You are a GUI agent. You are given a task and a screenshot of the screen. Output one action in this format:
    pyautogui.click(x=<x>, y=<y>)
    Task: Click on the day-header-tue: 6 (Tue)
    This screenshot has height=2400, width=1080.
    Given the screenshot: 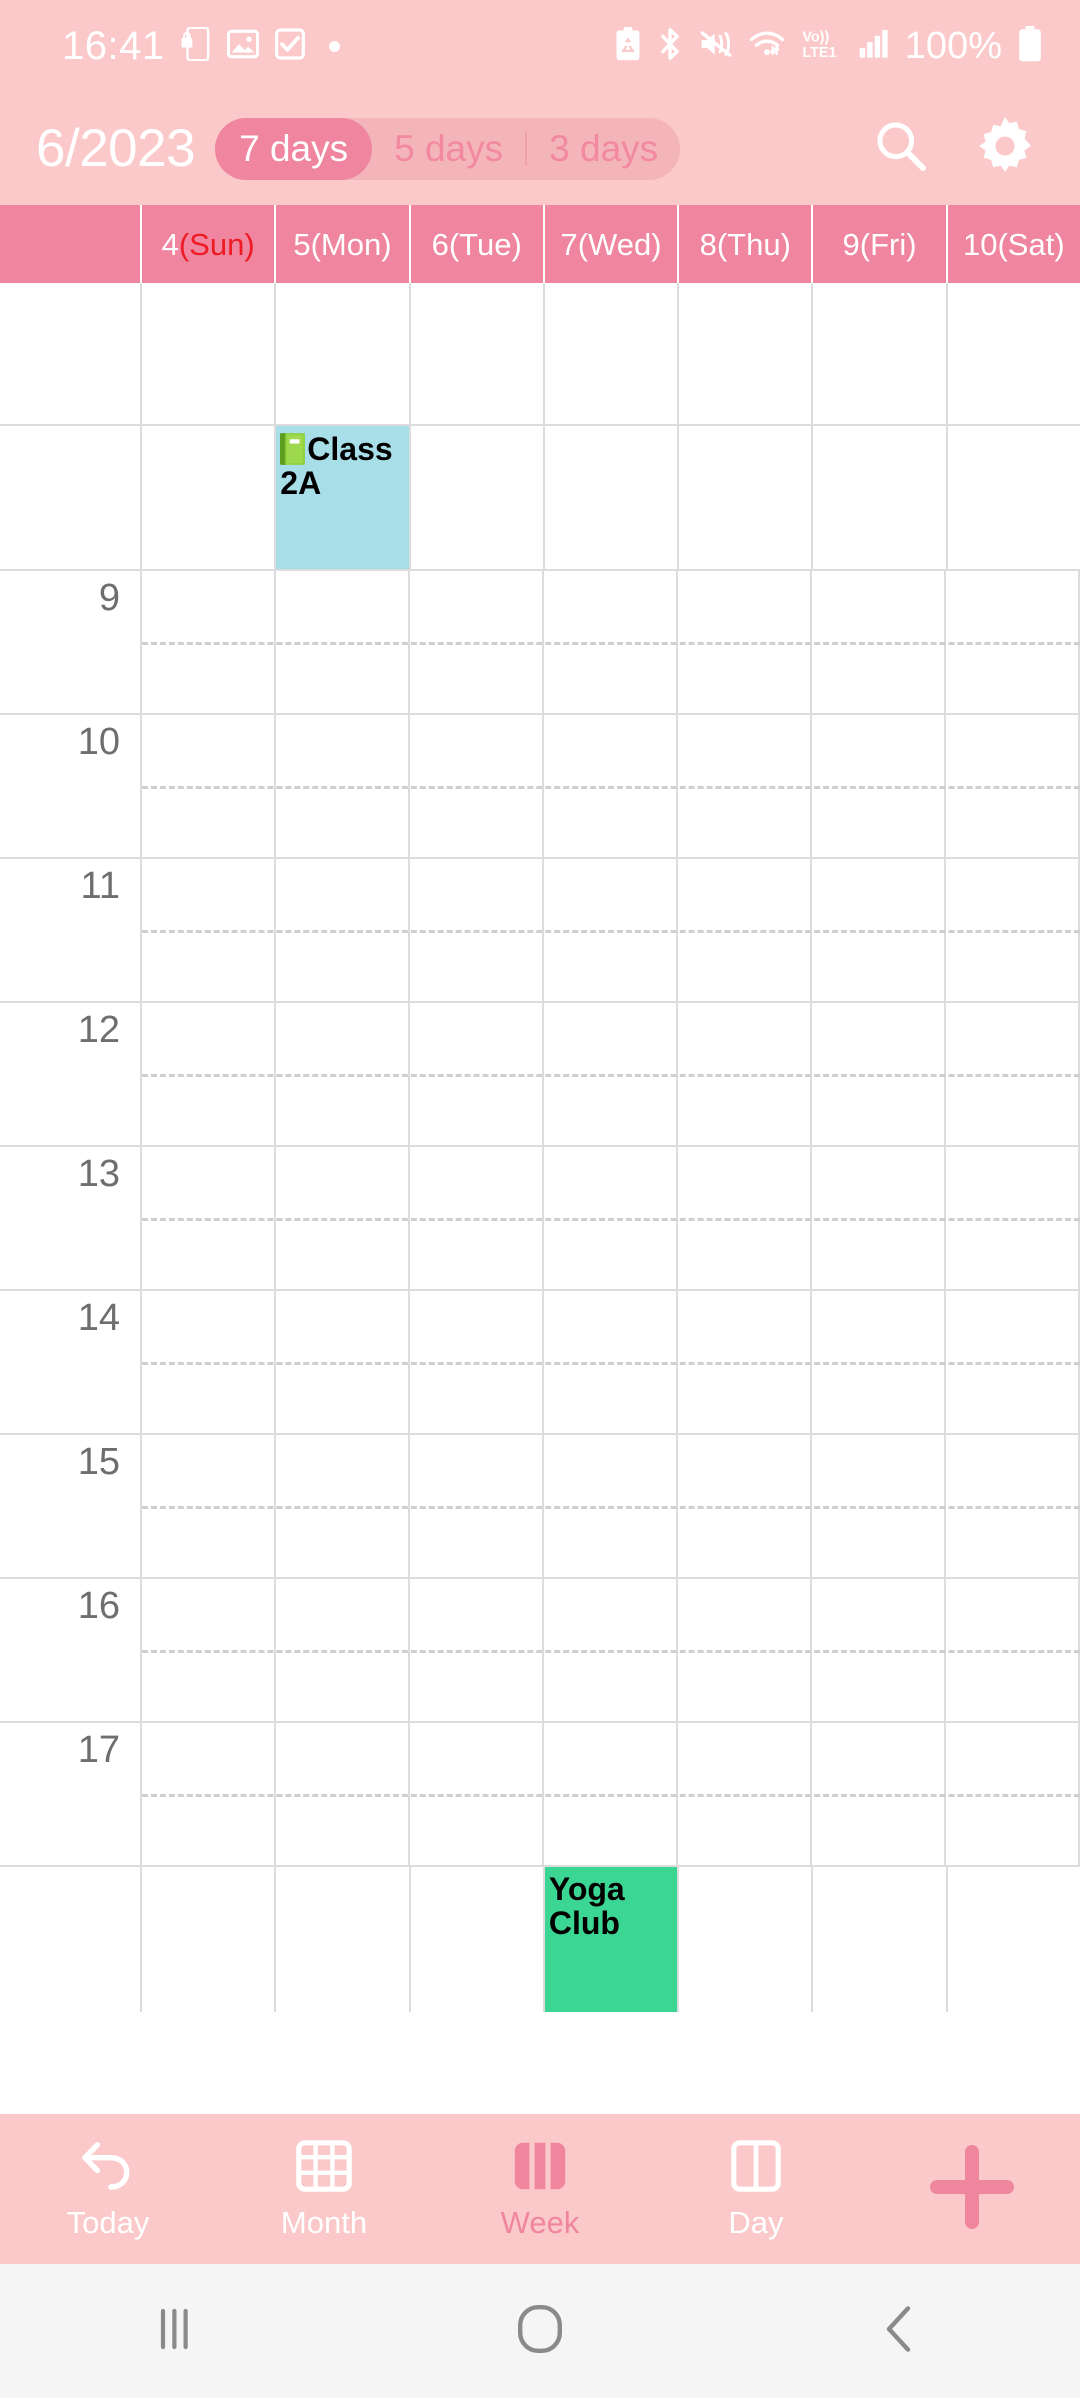 What is the action you would take?
    pyautogui.click(x=478, y=244)
    